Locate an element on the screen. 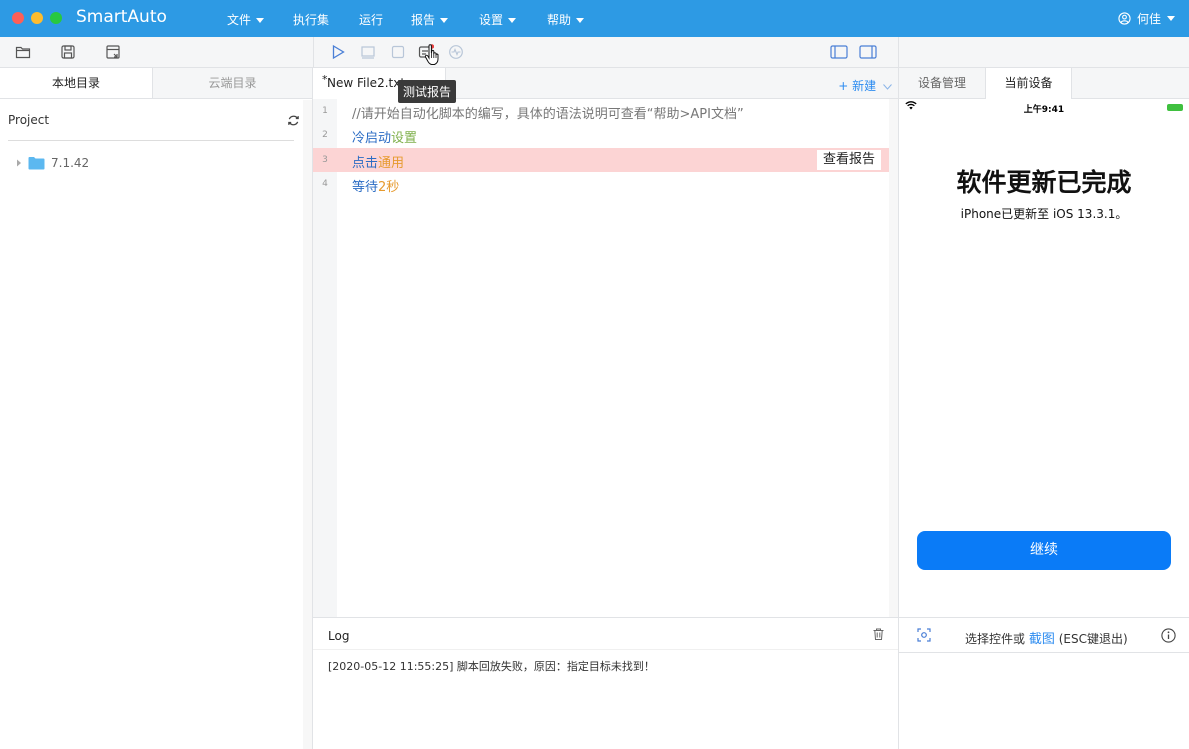  refresh-icon is located at coordinates (293, 120).